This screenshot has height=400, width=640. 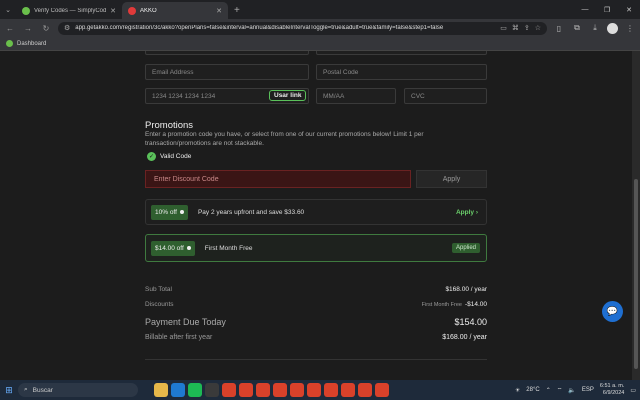 I want to click on scrollbar-thumb, so click(x=636, y=274).